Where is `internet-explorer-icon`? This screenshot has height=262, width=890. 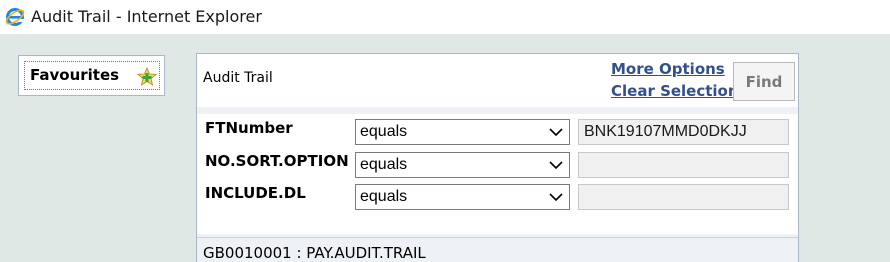
internet-explorer-icon is located at coordinates (15, 17).